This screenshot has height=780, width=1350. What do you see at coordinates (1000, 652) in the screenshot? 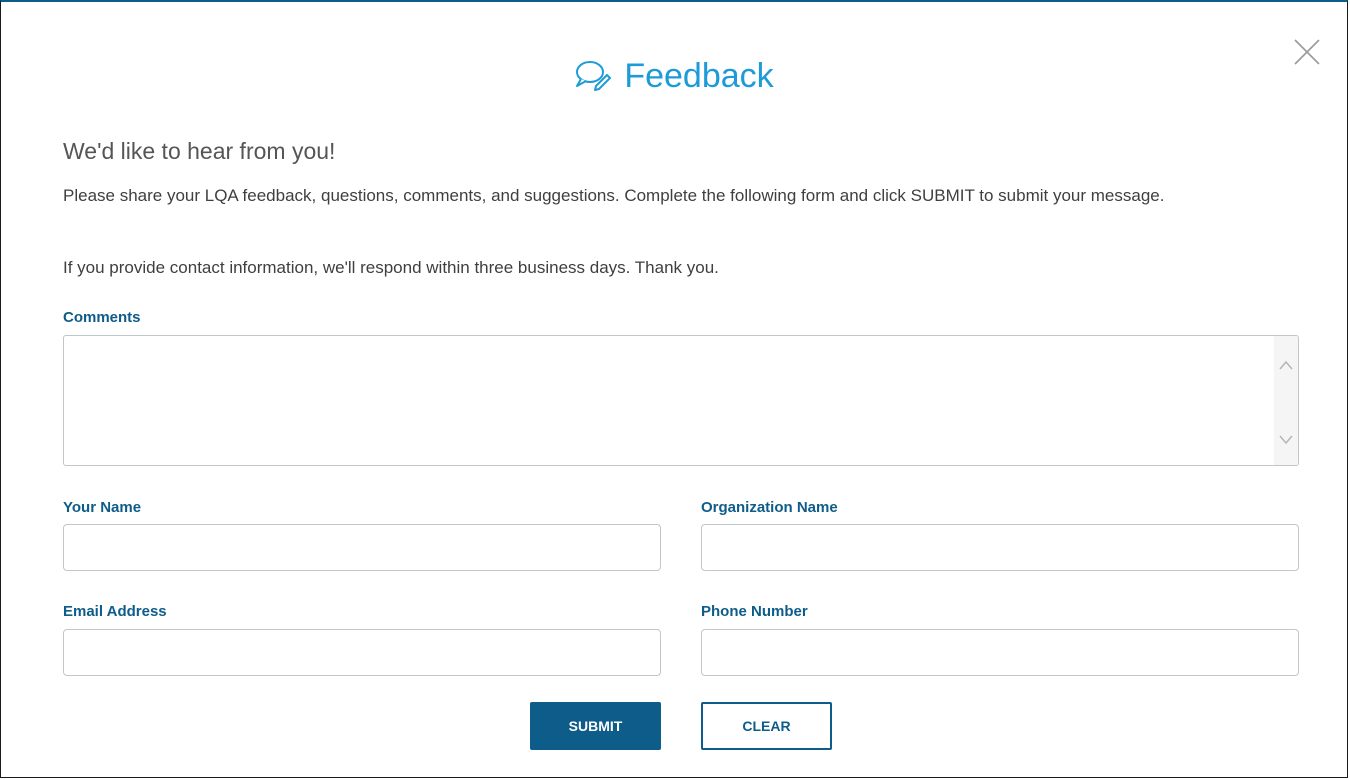
I see `phone-number-input` at bounding box center [1000, 652].